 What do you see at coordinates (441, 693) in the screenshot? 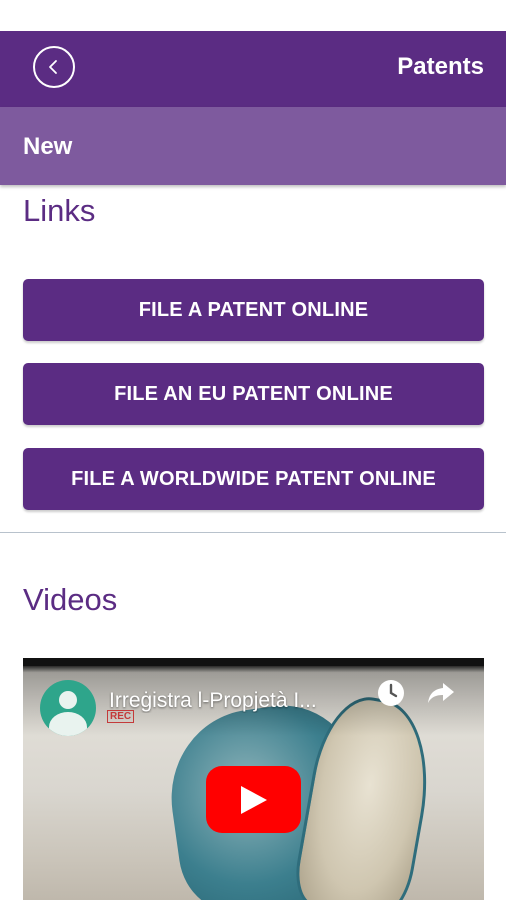
I see `share-icon` at bounding box center [441, 693].